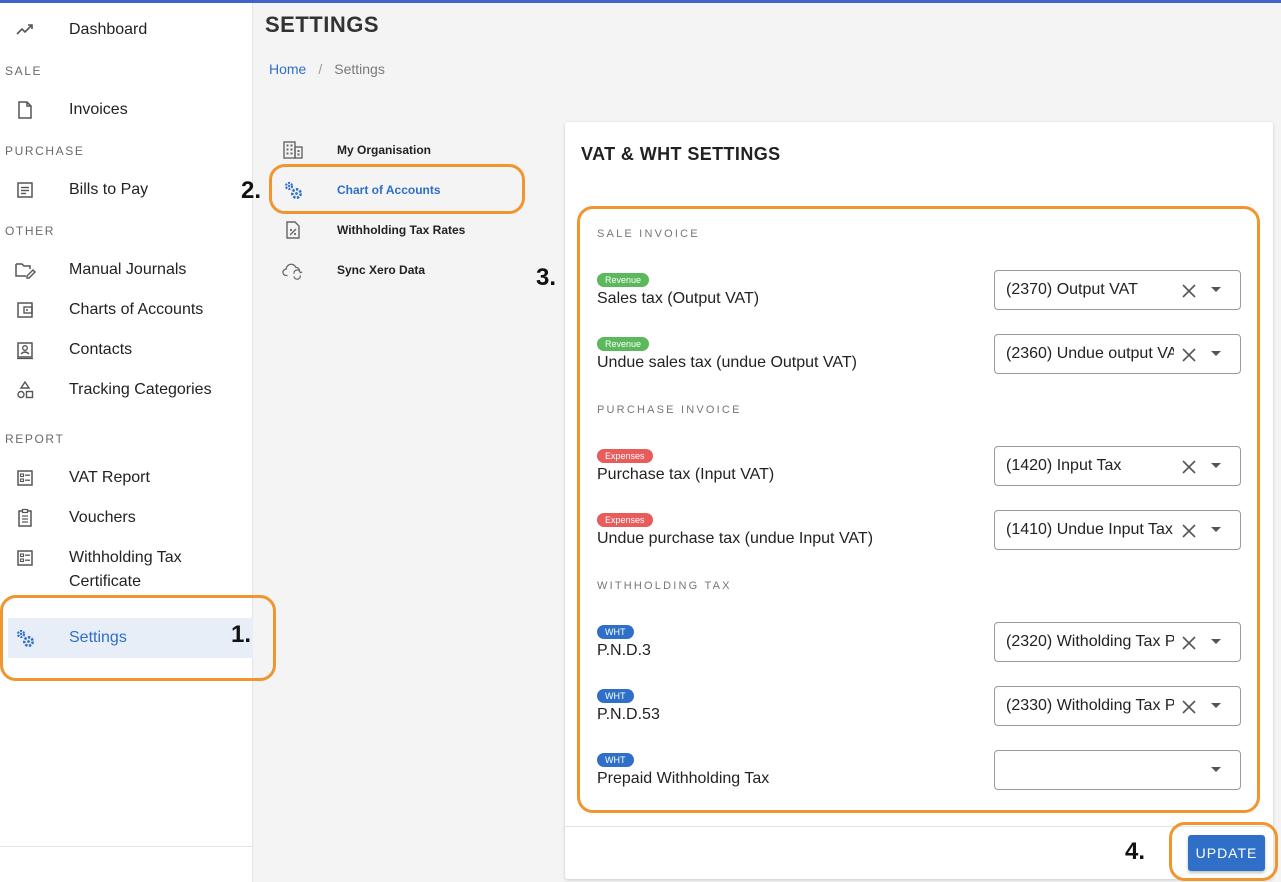 This screenshot has width=1281, height=882. Describe the element at coordinates (35, 439) in the screenshot. I see `section-report: REPORT` at that location.